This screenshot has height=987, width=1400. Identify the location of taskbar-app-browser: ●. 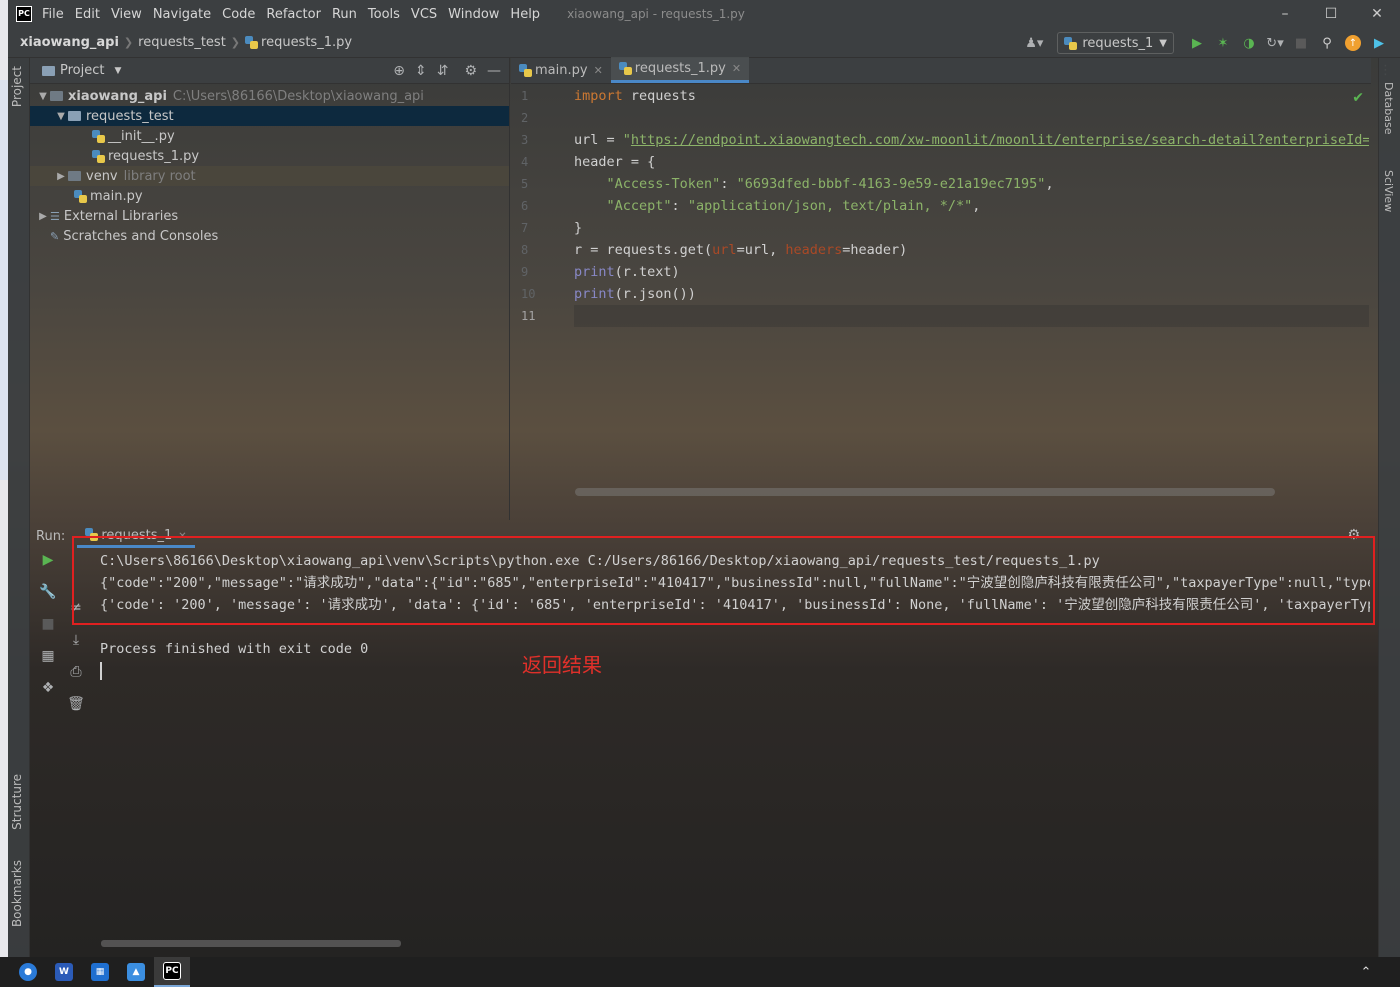
(28, 972).